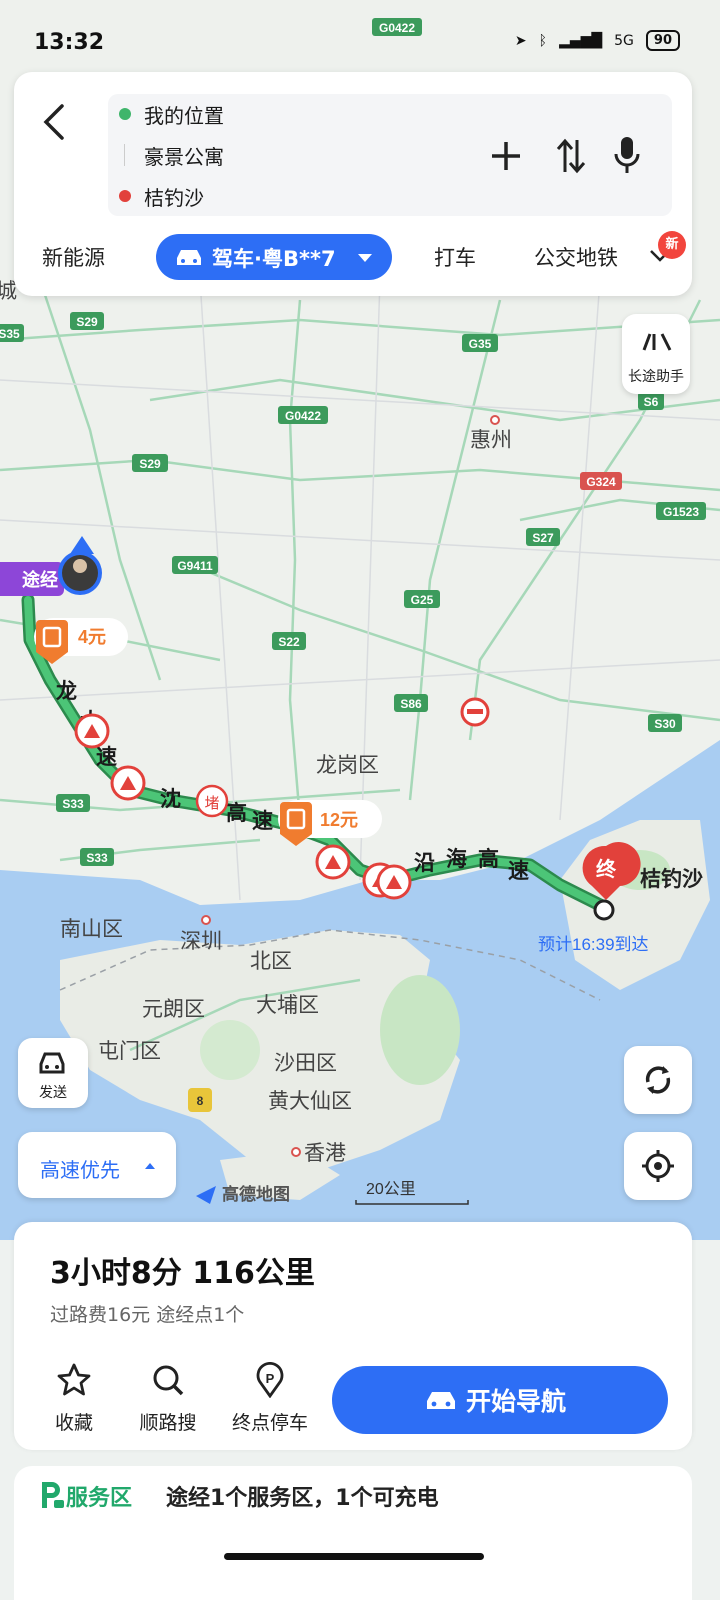  Describe the element at coordinates (200, 1101) in the screenshot. I see `svg-text: 8` at that location.